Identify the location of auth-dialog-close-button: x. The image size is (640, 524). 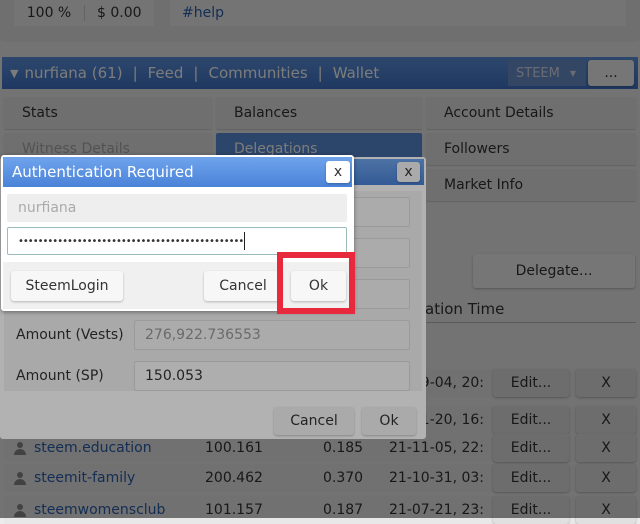
(338, 172).